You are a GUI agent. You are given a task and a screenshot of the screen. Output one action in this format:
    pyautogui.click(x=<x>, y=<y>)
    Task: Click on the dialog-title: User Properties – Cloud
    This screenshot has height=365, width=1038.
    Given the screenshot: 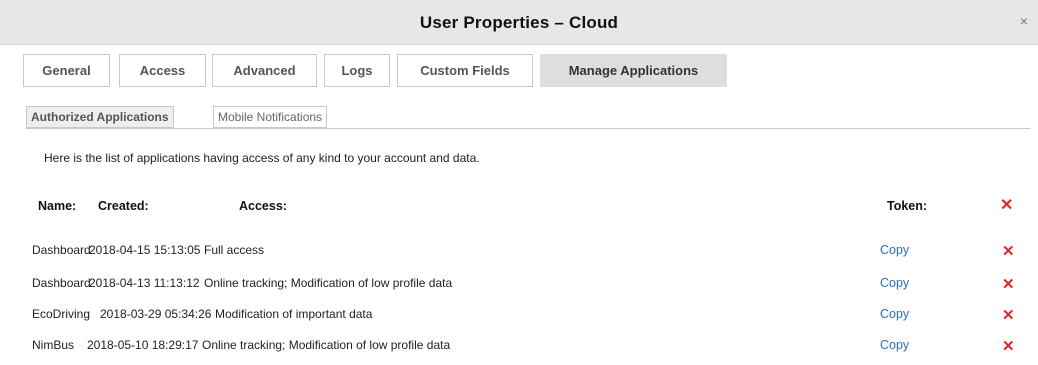 What is the action you would take?
    pyautogui.click(x=519, y=22)
    